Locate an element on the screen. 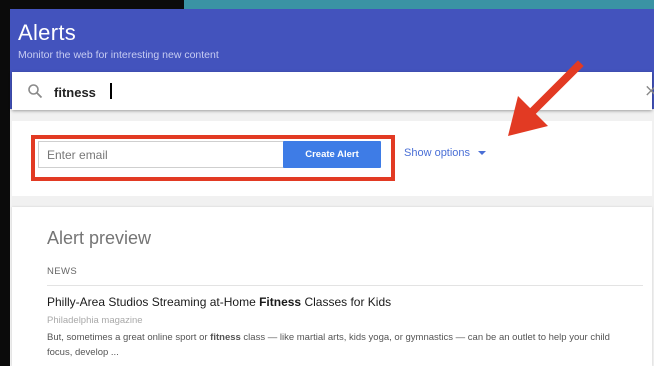  chevron-down-icon is located at coordinates (482, 153).